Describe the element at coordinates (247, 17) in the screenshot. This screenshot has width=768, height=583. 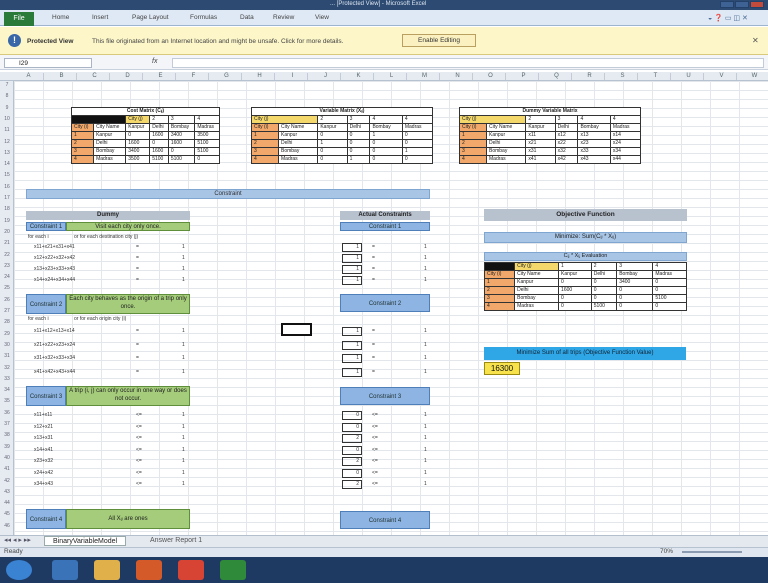
I see `tab-data: Data` at that location.